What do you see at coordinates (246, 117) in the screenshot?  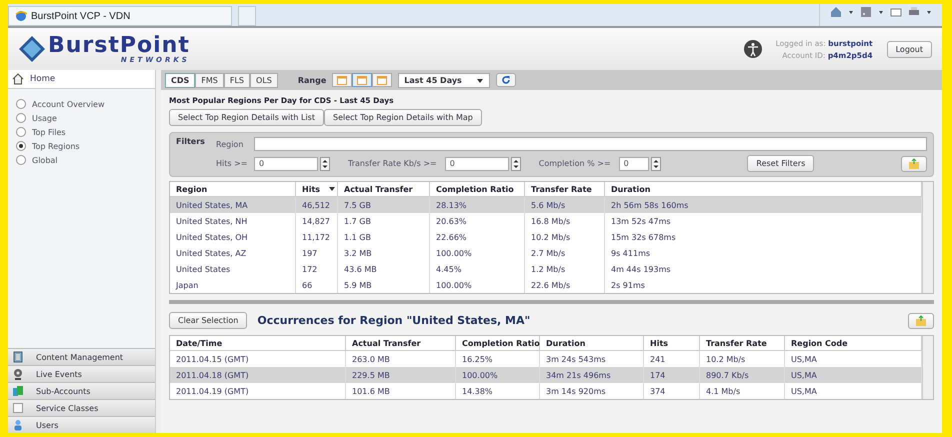 I see `view-button: Select Top Region Details with List` at bounding box center [246, 117].